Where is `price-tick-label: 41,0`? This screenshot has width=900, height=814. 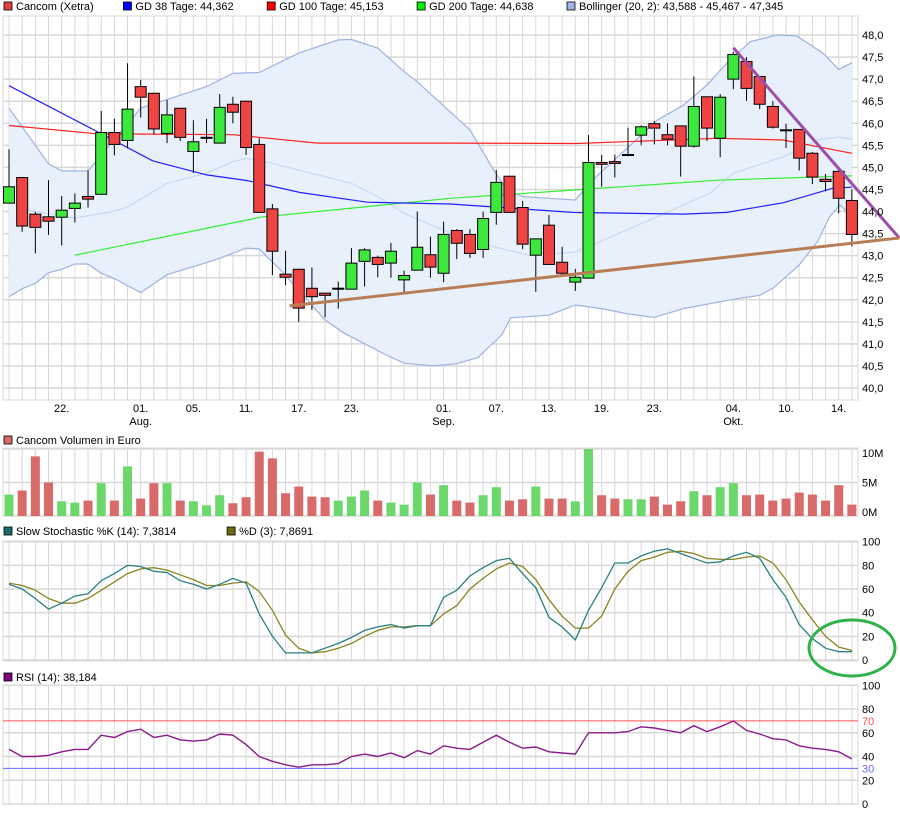
price-tick-label: 41,0 is located at coordinates (872, 345).